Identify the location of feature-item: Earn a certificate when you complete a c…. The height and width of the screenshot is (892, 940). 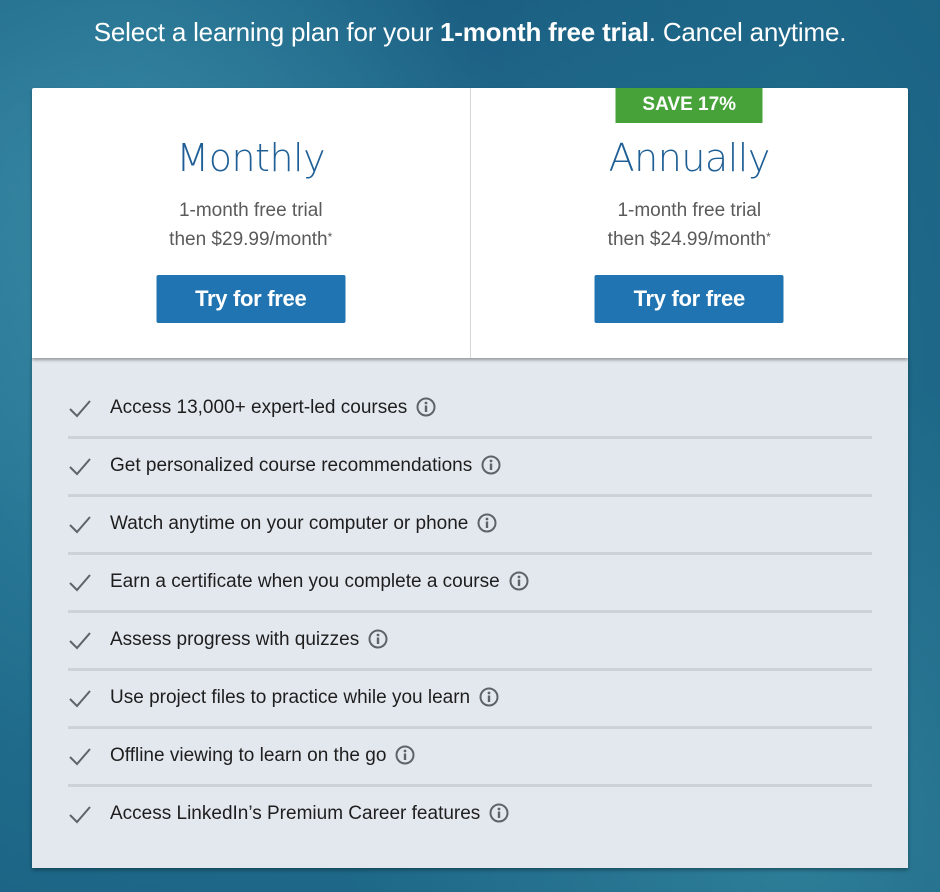
(470, 584).